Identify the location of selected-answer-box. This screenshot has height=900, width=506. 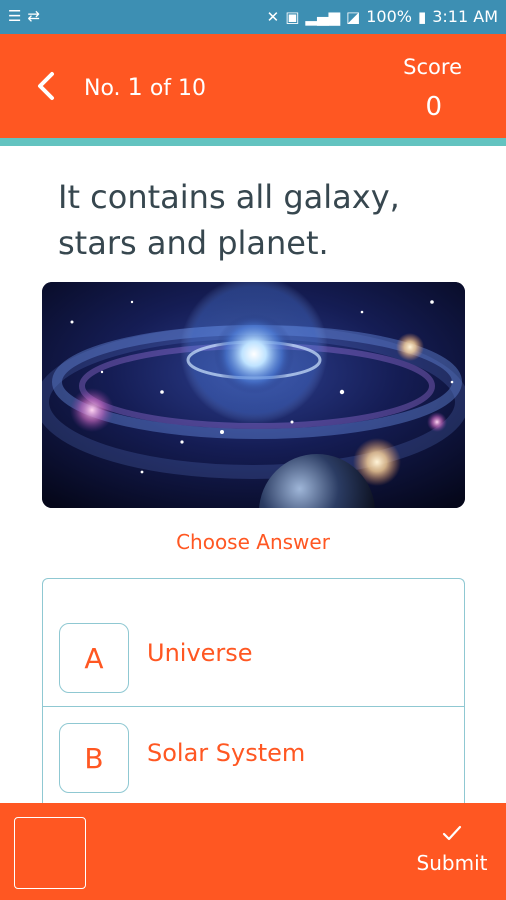
(50, 853).